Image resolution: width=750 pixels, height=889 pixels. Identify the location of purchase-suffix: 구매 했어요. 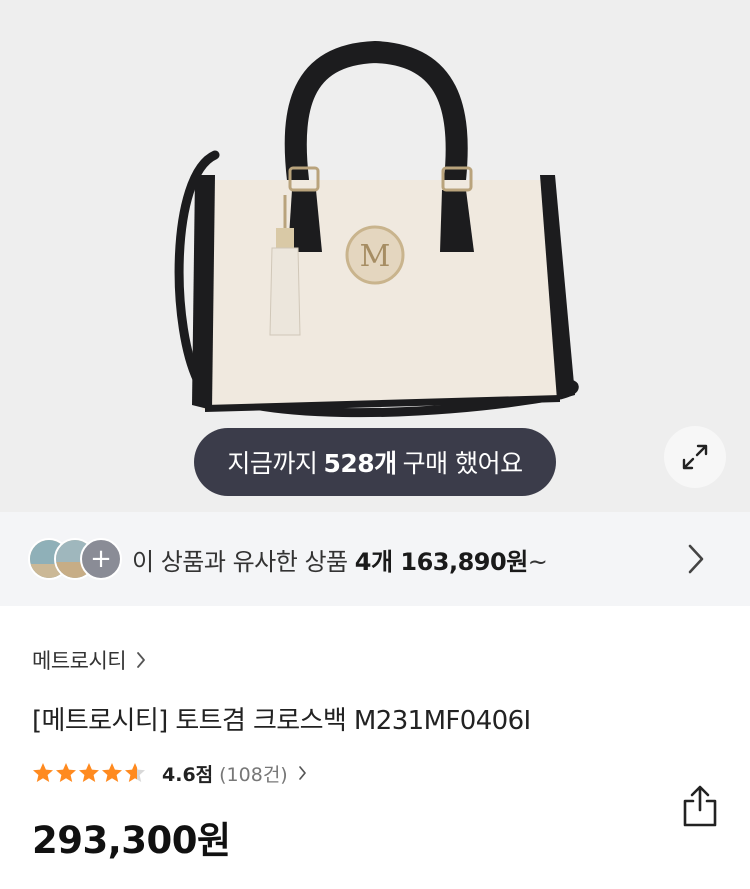
(462, 463).